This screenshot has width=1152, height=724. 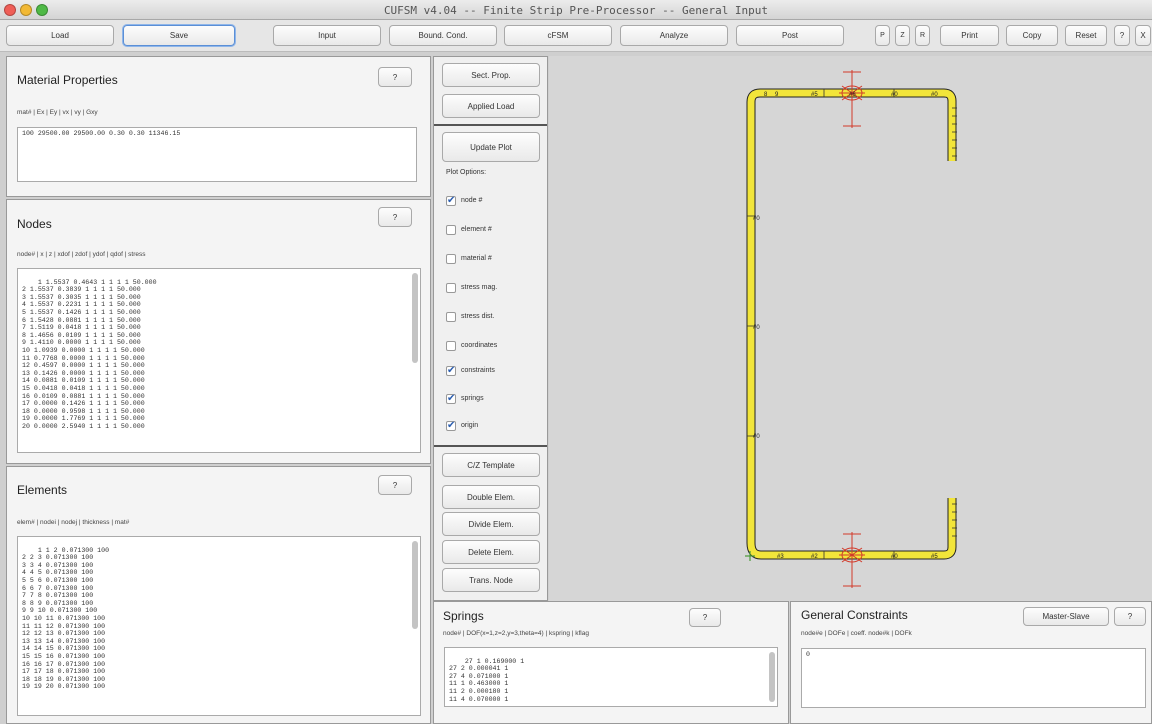 What do you see at coordinates (1032, 35) in the screenshot?
I see `copy-button: Copy` at bounding box center [1032, 35].